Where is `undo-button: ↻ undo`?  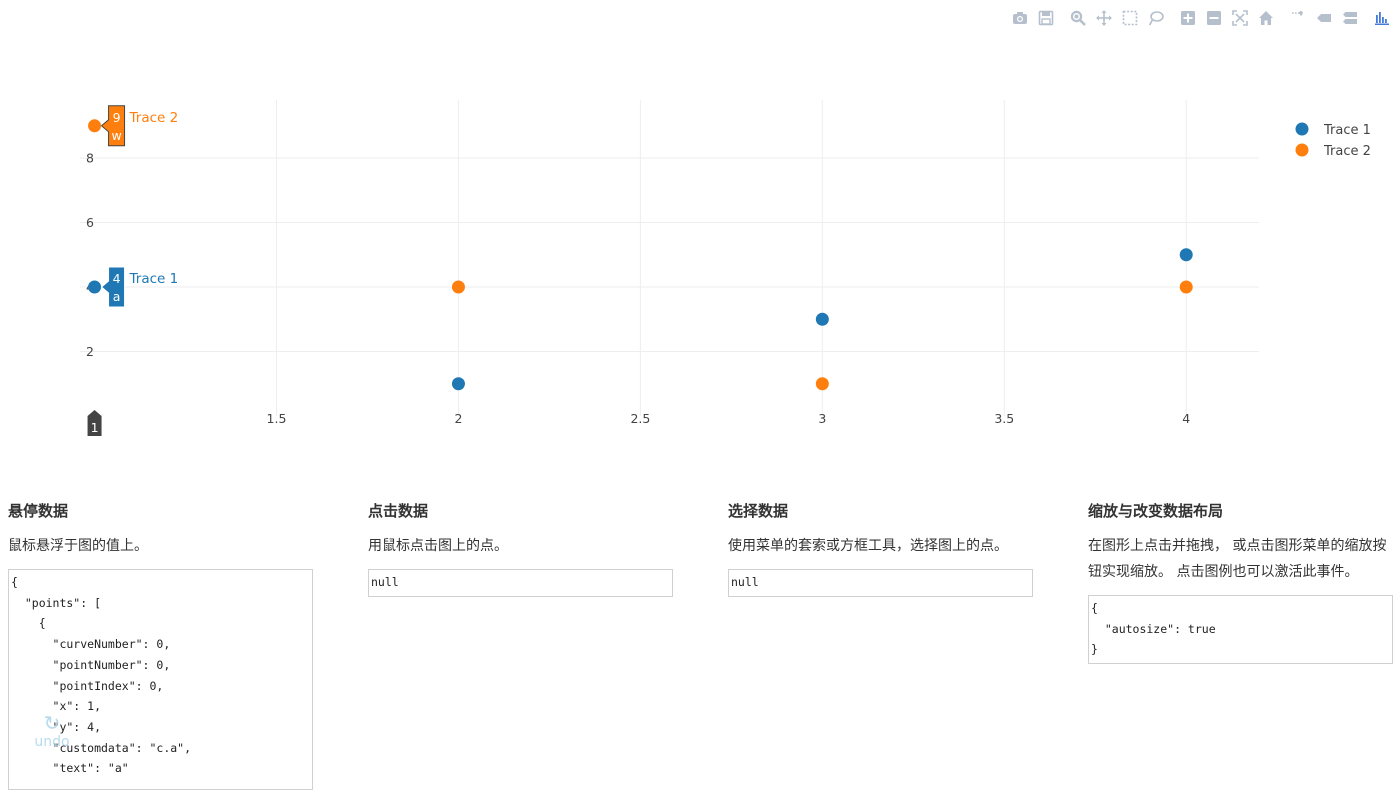
undo-button: ↻ undo is located at coordinates (52, 731).